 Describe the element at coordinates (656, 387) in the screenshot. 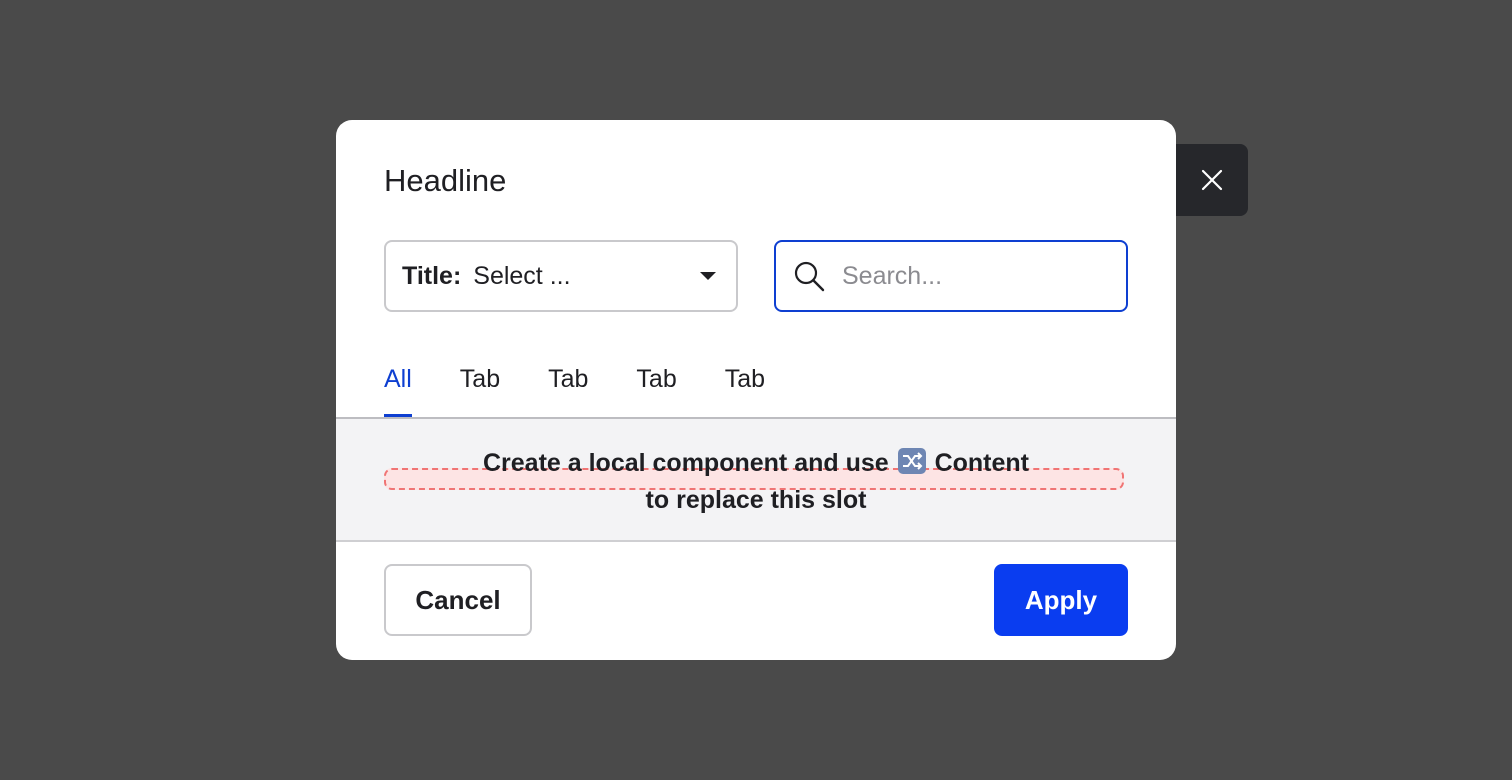

I see `tab-3: Tab` at that location.